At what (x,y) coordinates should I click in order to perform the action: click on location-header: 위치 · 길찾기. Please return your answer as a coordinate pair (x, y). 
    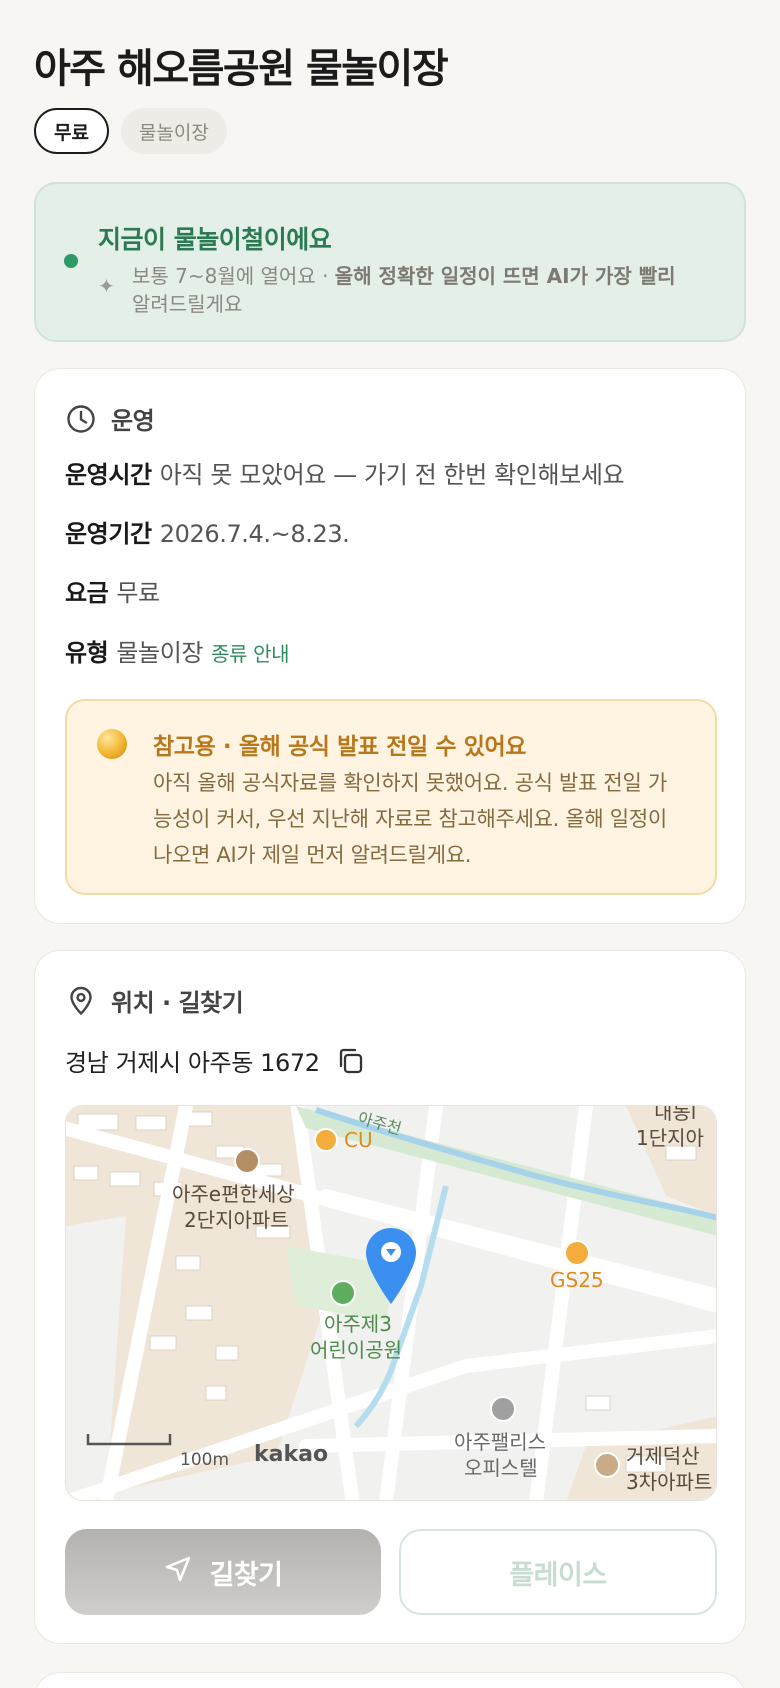
    Looking at the image, I should click on (154, 1000).